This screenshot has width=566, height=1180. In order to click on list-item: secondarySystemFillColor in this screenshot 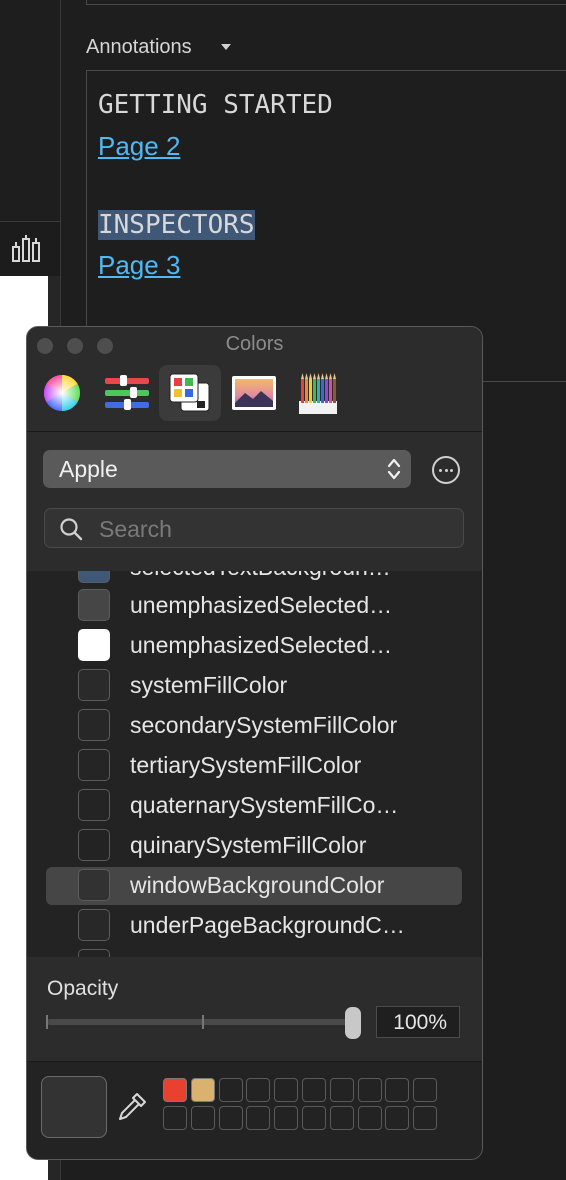, I will do `click(254, 726)`.